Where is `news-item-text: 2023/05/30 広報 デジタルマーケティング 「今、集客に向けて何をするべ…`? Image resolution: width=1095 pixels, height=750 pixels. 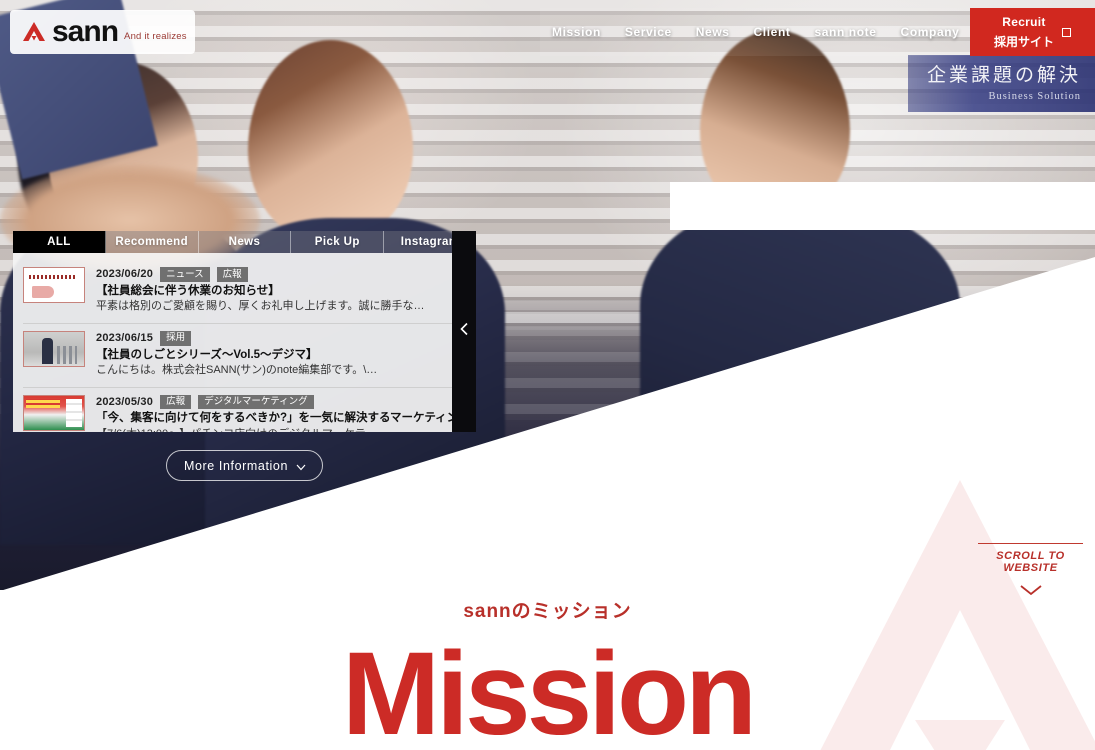 news-item-text: 2023/05/30 広報 デジタルマーケティング 「今、集客に向けて何をするべ… is located at coordinates (281, 413).